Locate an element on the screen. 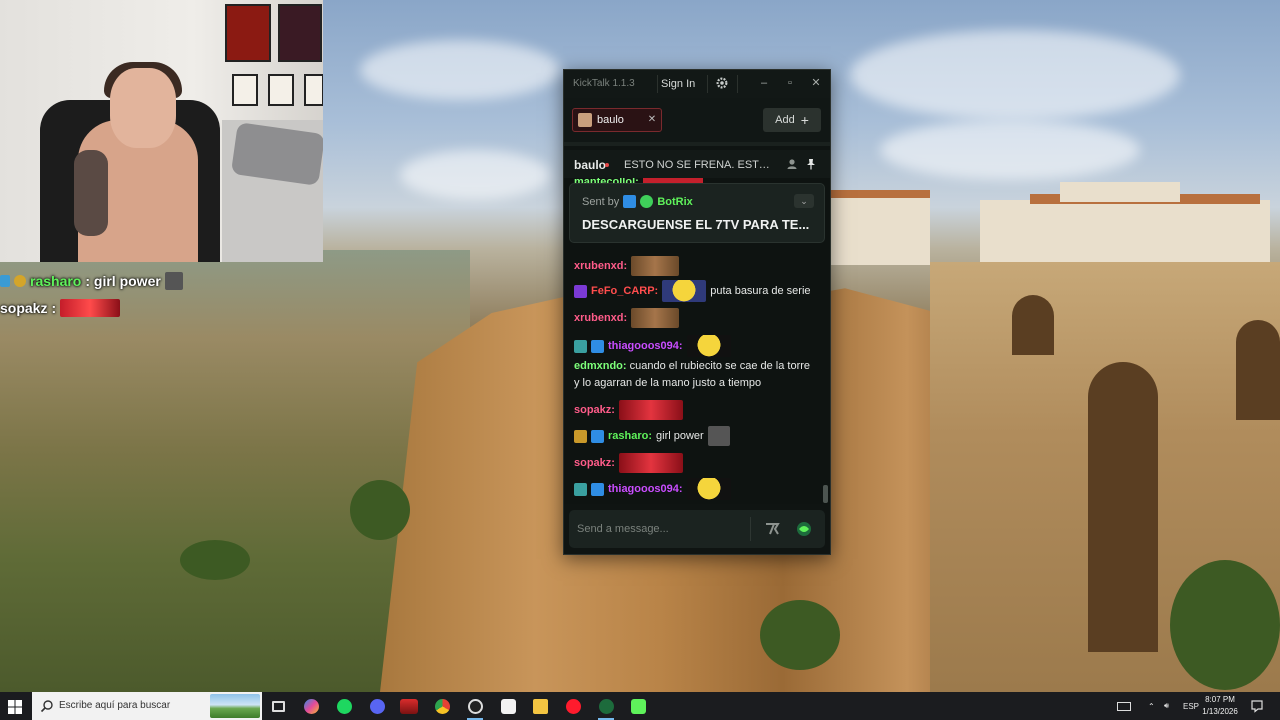 This screenshot has height=720, width=1280. chat-username: FeFo_CARP: is located at coordinates (624, 291).